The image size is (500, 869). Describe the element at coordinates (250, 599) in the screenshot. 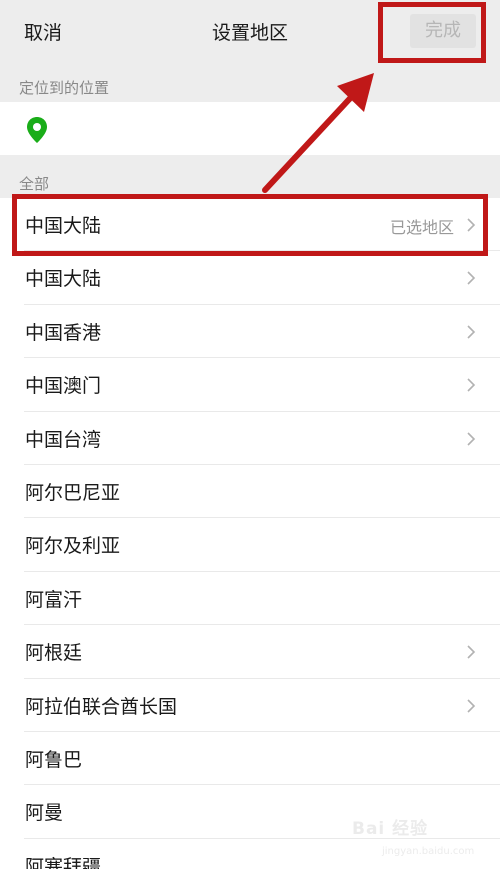

I see `region-row: 阿富汗` at that location.